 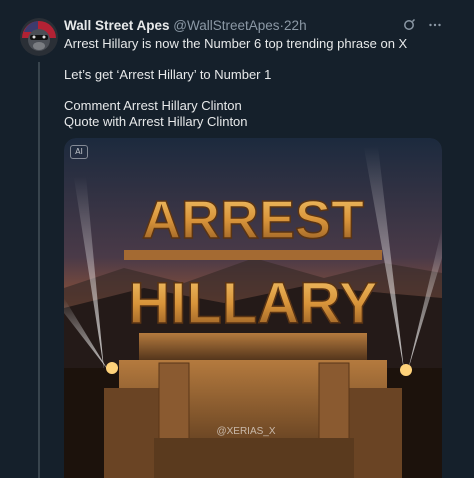 I want to click on ai-badge: AI, so click(x=79, y=152).